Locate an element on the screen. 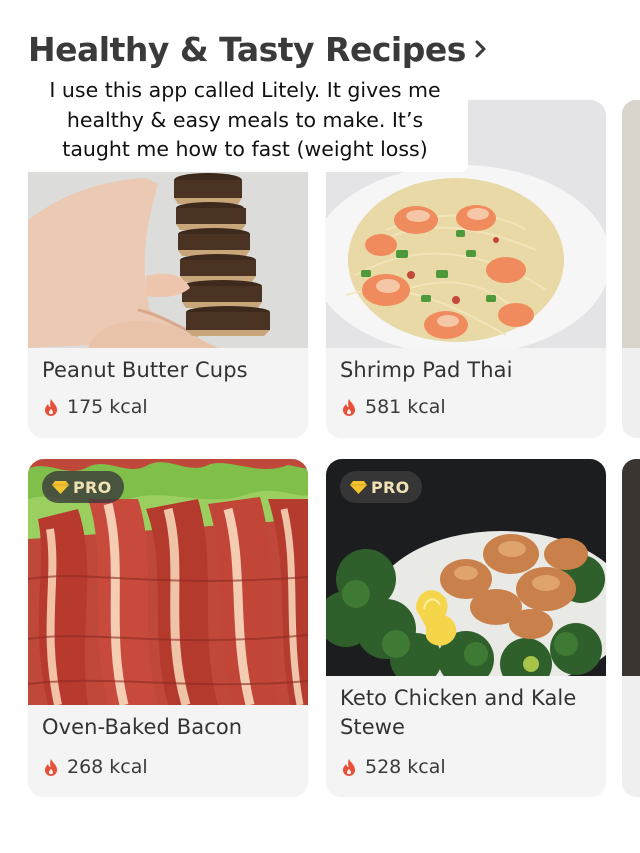 This screenshot has width=640, height=853. calorie-value: 175 kcal is located at coordinates (107, 407).